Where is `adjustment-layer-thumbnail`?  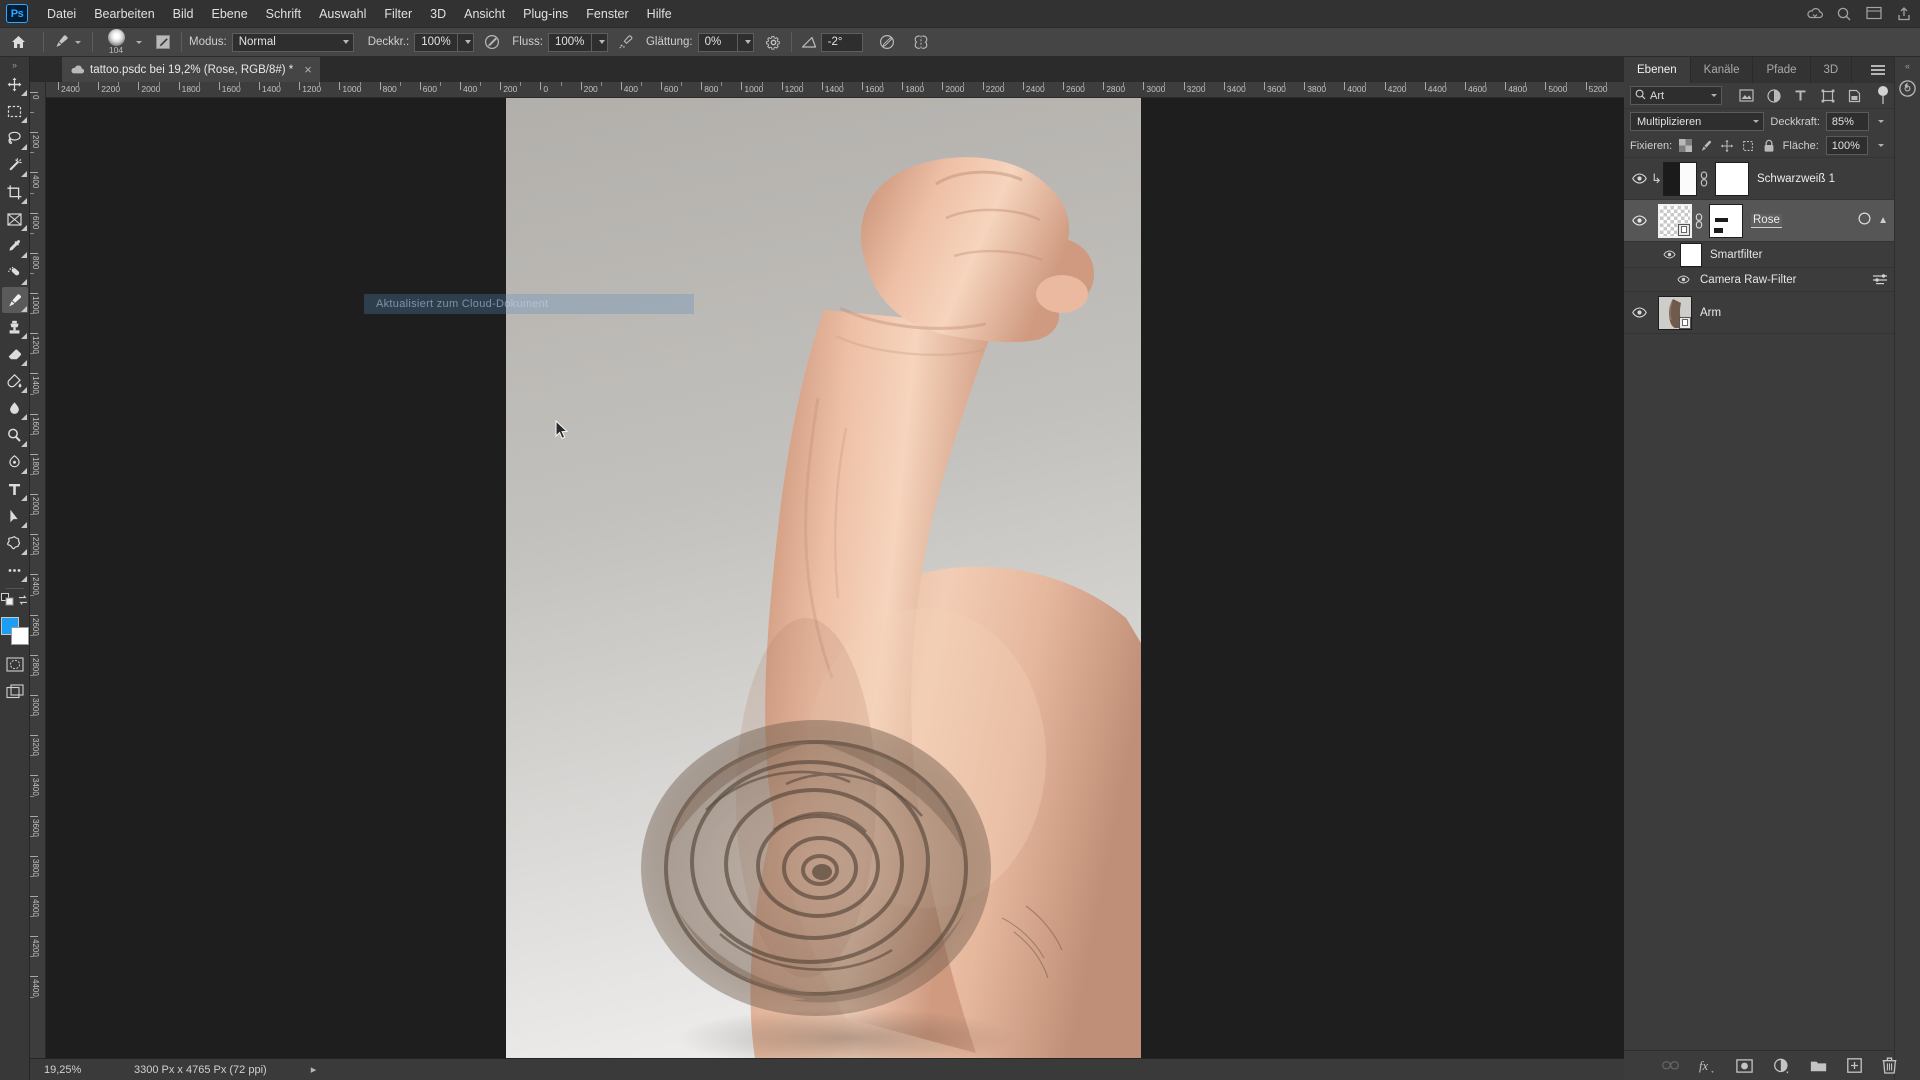 adjustment-layer-thumbnail is located at coordinates (1680, 178).